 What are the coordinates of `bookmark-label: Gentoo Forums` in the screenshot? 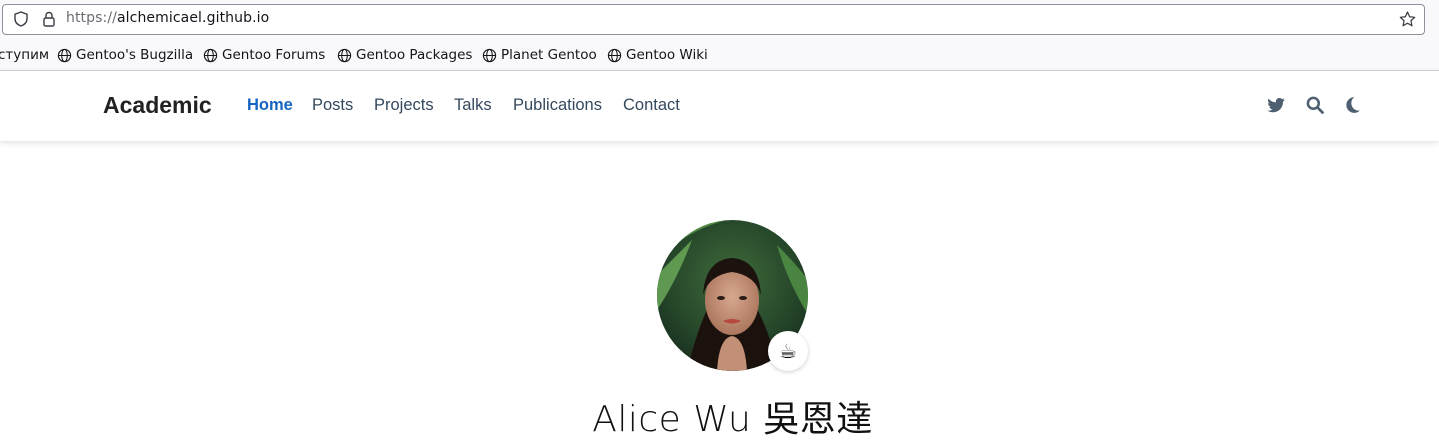 It's located at (274, 55).